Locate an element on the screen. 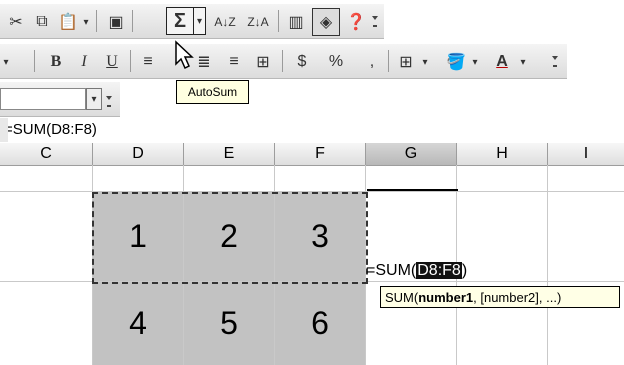 The height and width of the screenshot is (365, 624). cell-f8: 3 is located at coordinates (320, 236).